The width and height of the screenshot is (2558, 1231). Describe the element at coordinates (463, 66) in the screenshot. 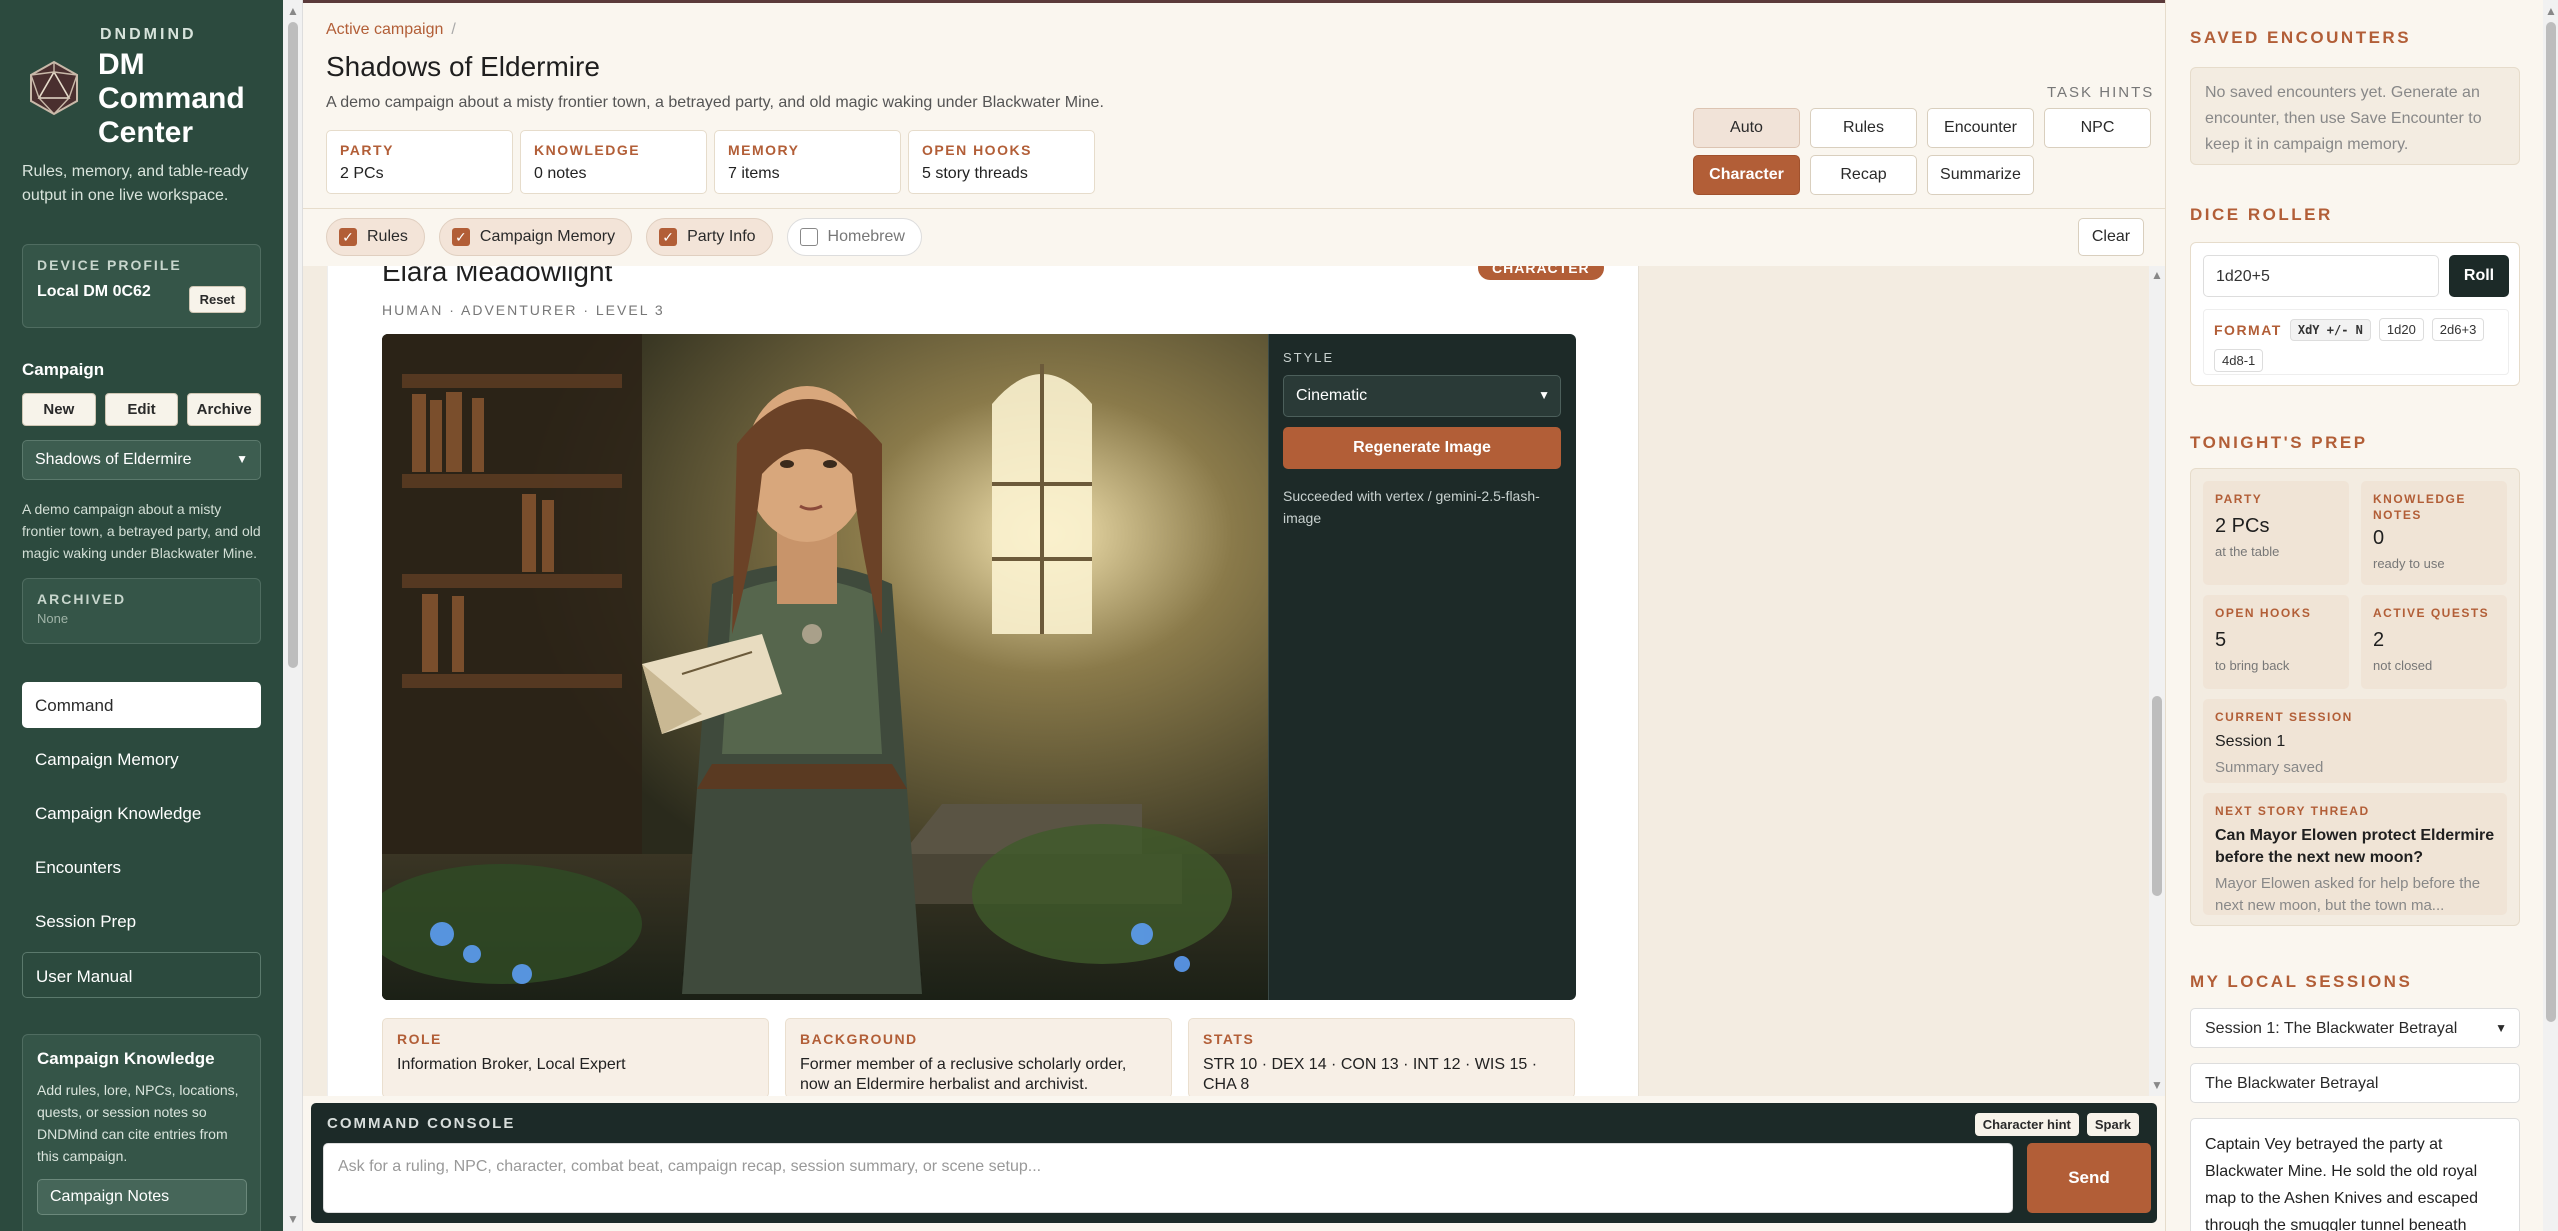

I see `page-title: Shadows of Eldermire` at that location.